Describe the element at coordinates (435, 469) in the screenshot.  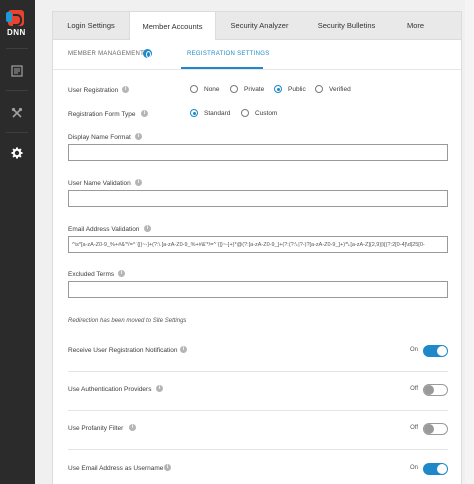
I see `email-as-username-toggle` at that location.